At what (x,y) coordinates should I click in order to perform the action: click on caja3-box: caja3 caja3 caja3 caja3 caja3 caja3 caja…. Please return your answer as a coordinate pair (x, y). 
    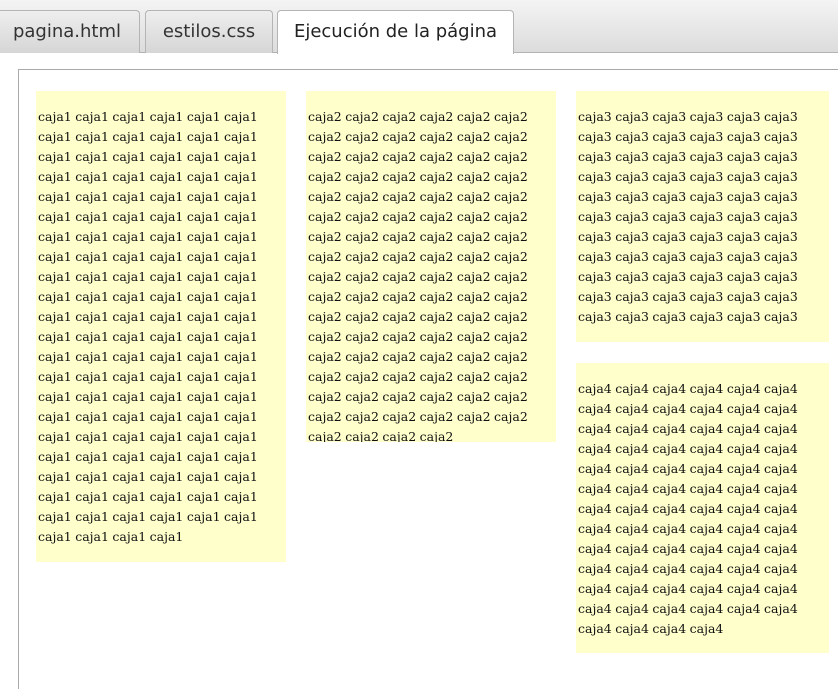
    Looking at the image, I should click on (702, 216).